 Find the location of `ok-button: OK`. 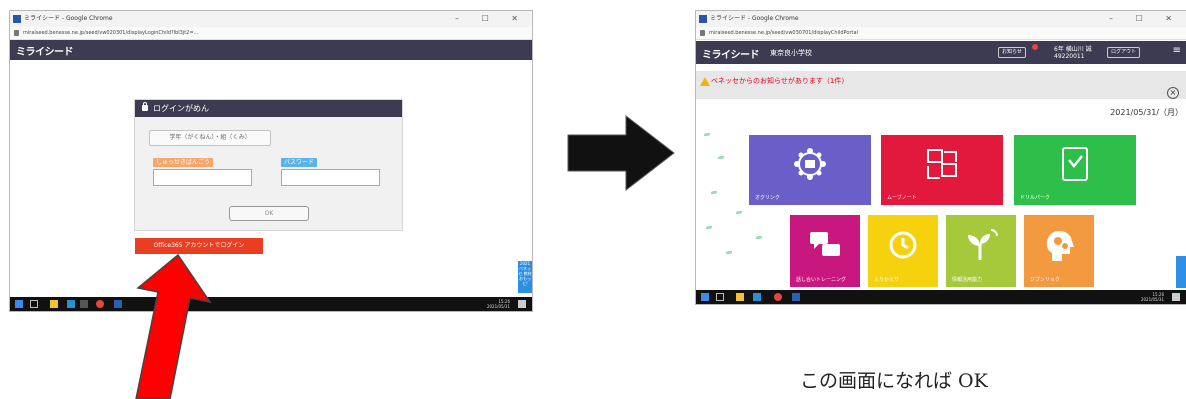

ok-button: OK is located at coordinates (269, 213).